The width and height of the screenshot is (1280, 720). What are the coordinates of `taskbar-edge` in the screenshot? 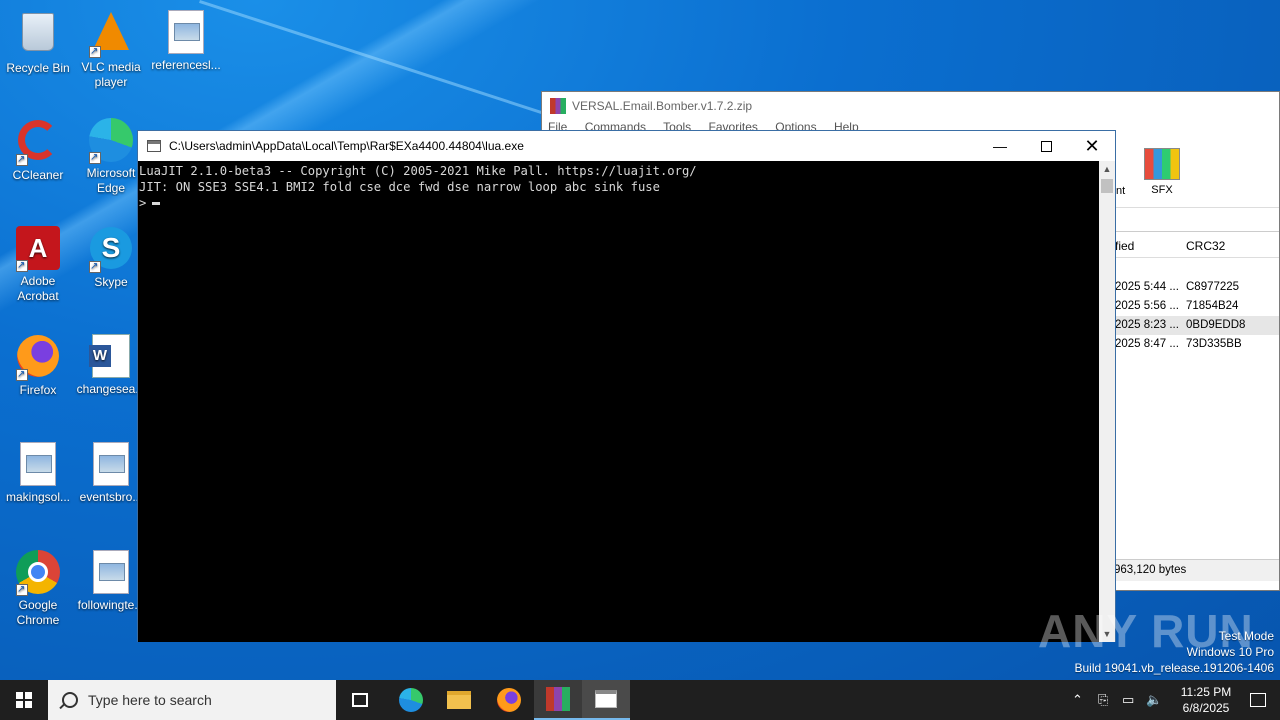 It's located at (411, 700).